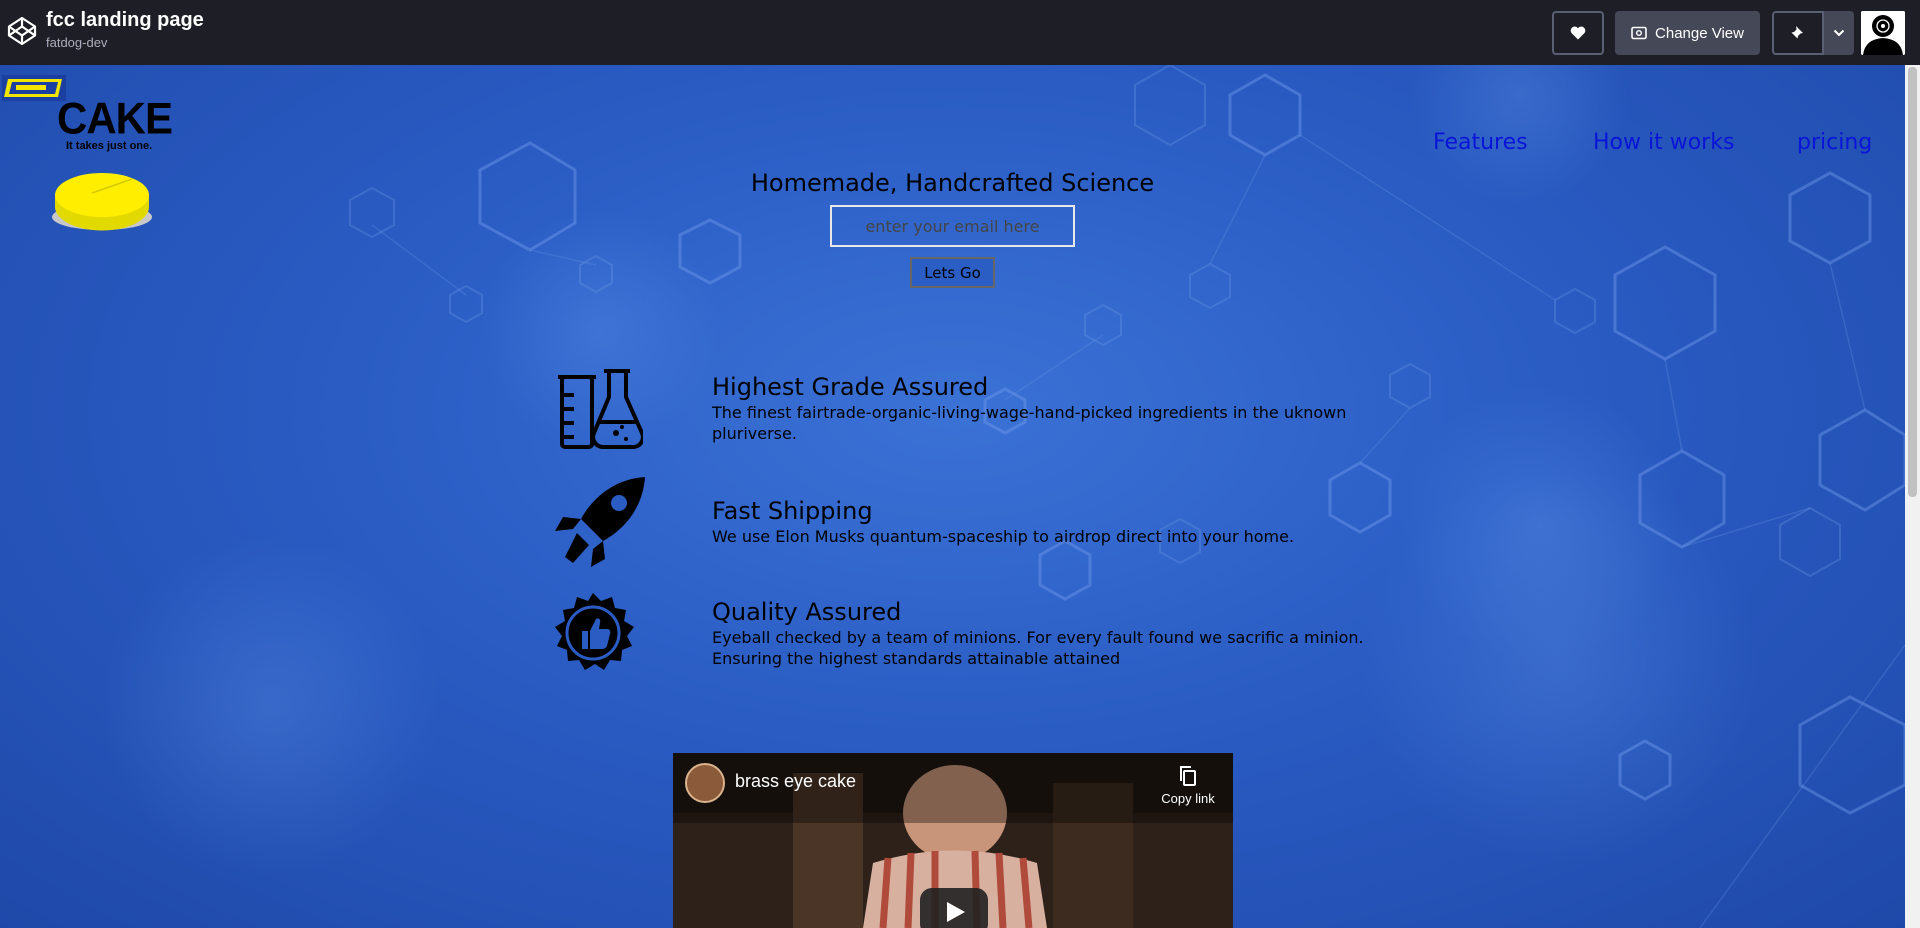  I want to click on user-avatar, so click(1883, 33).